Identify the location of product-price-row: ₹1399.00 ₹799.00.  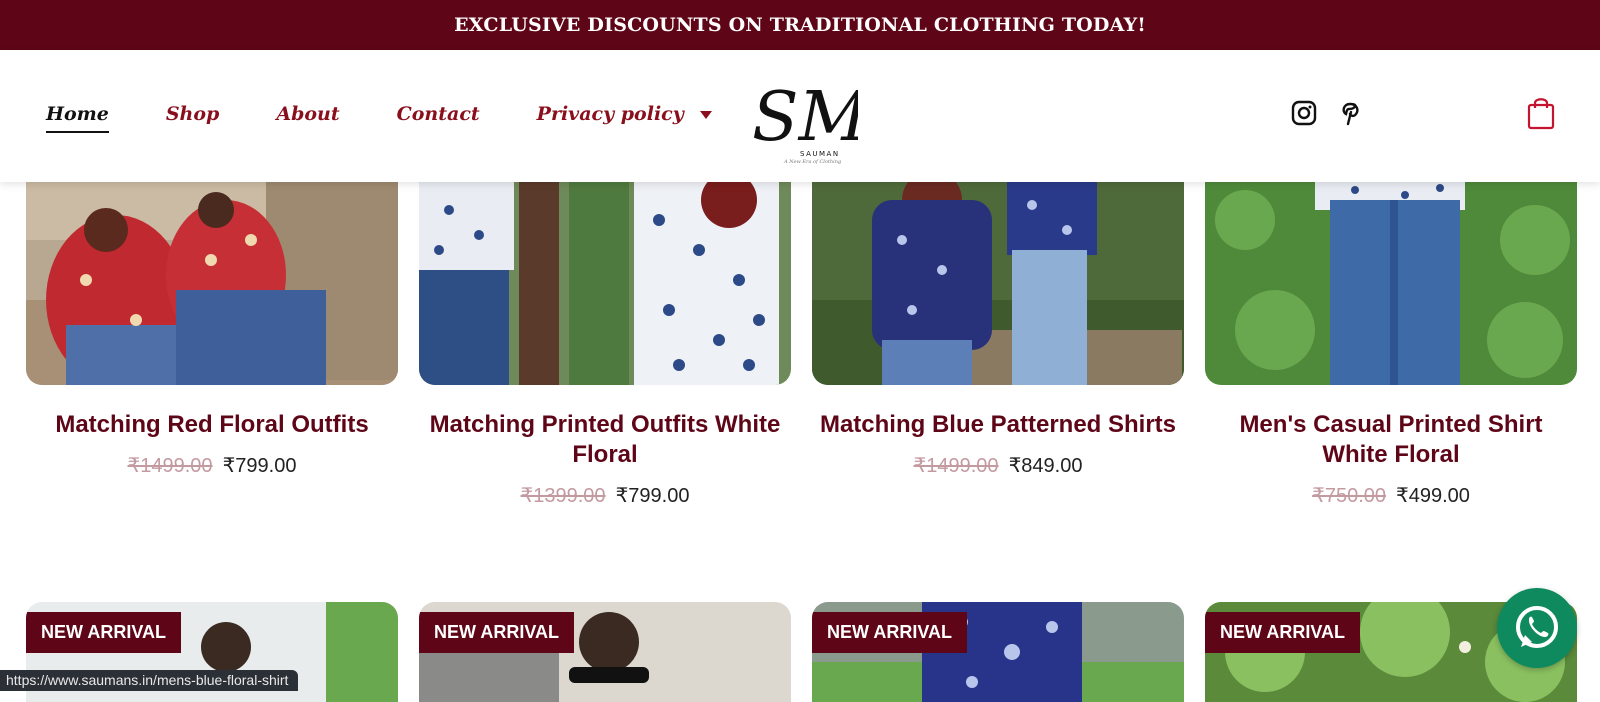
(605, 495).